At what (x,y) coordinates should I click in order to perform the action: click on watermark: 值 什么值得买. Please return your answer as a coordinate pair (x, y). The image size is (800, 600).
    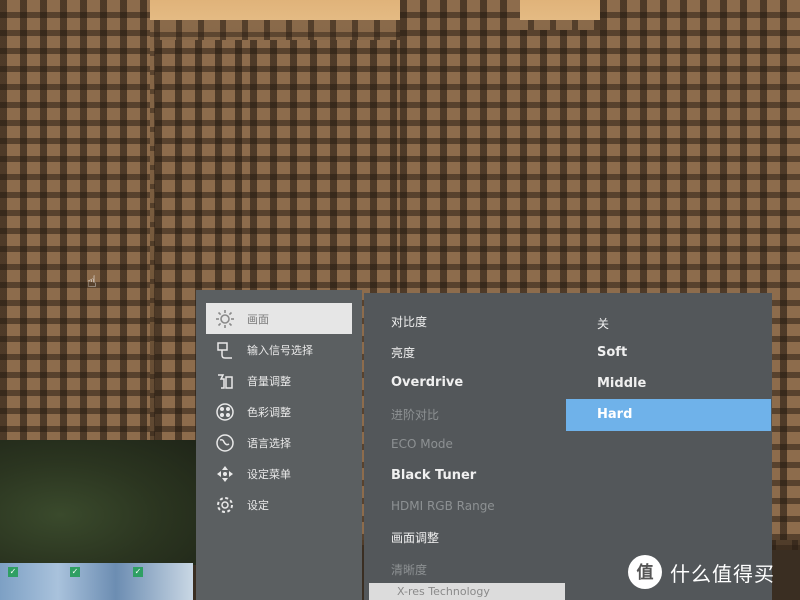
    Looking at the image, I should click on (701, 572).